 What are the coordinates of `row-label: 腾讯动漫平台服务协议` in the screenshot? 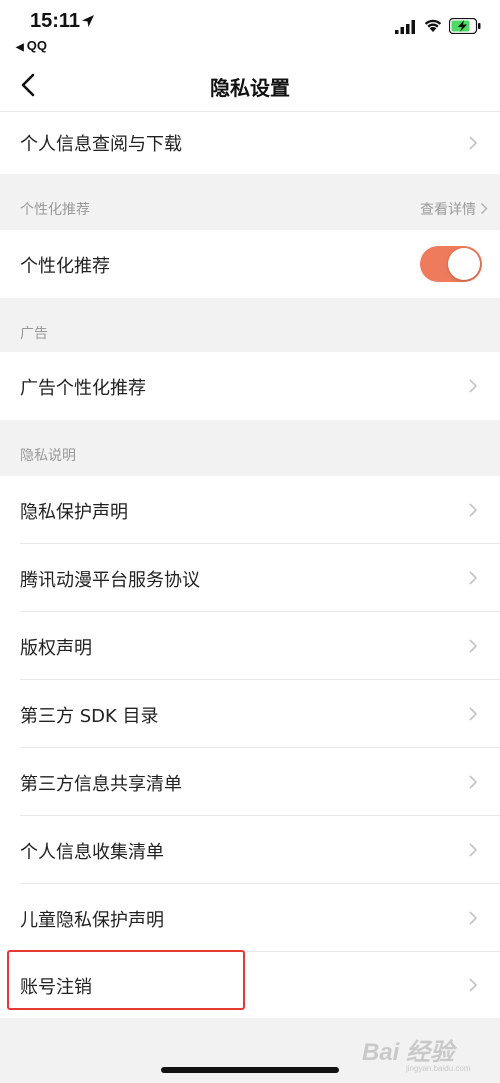 It's located at (110, 580).